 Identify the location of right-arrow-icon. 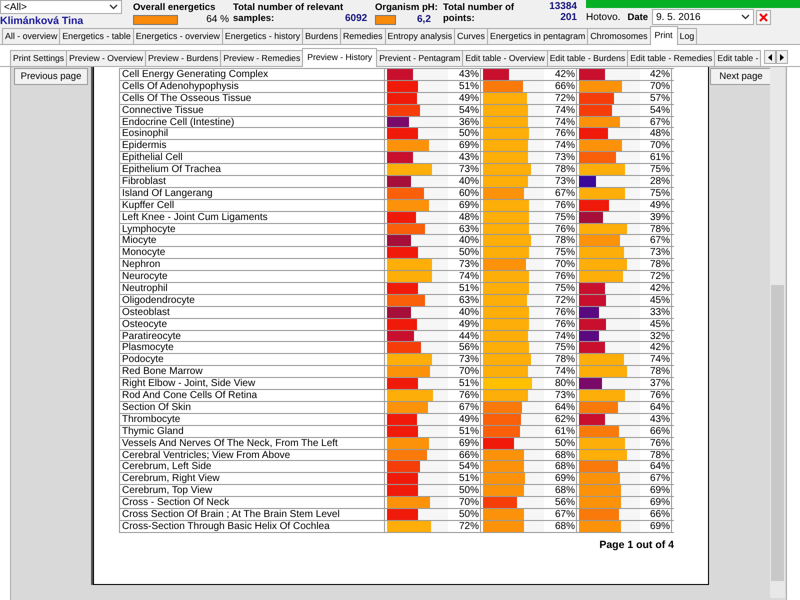
(782, 57).